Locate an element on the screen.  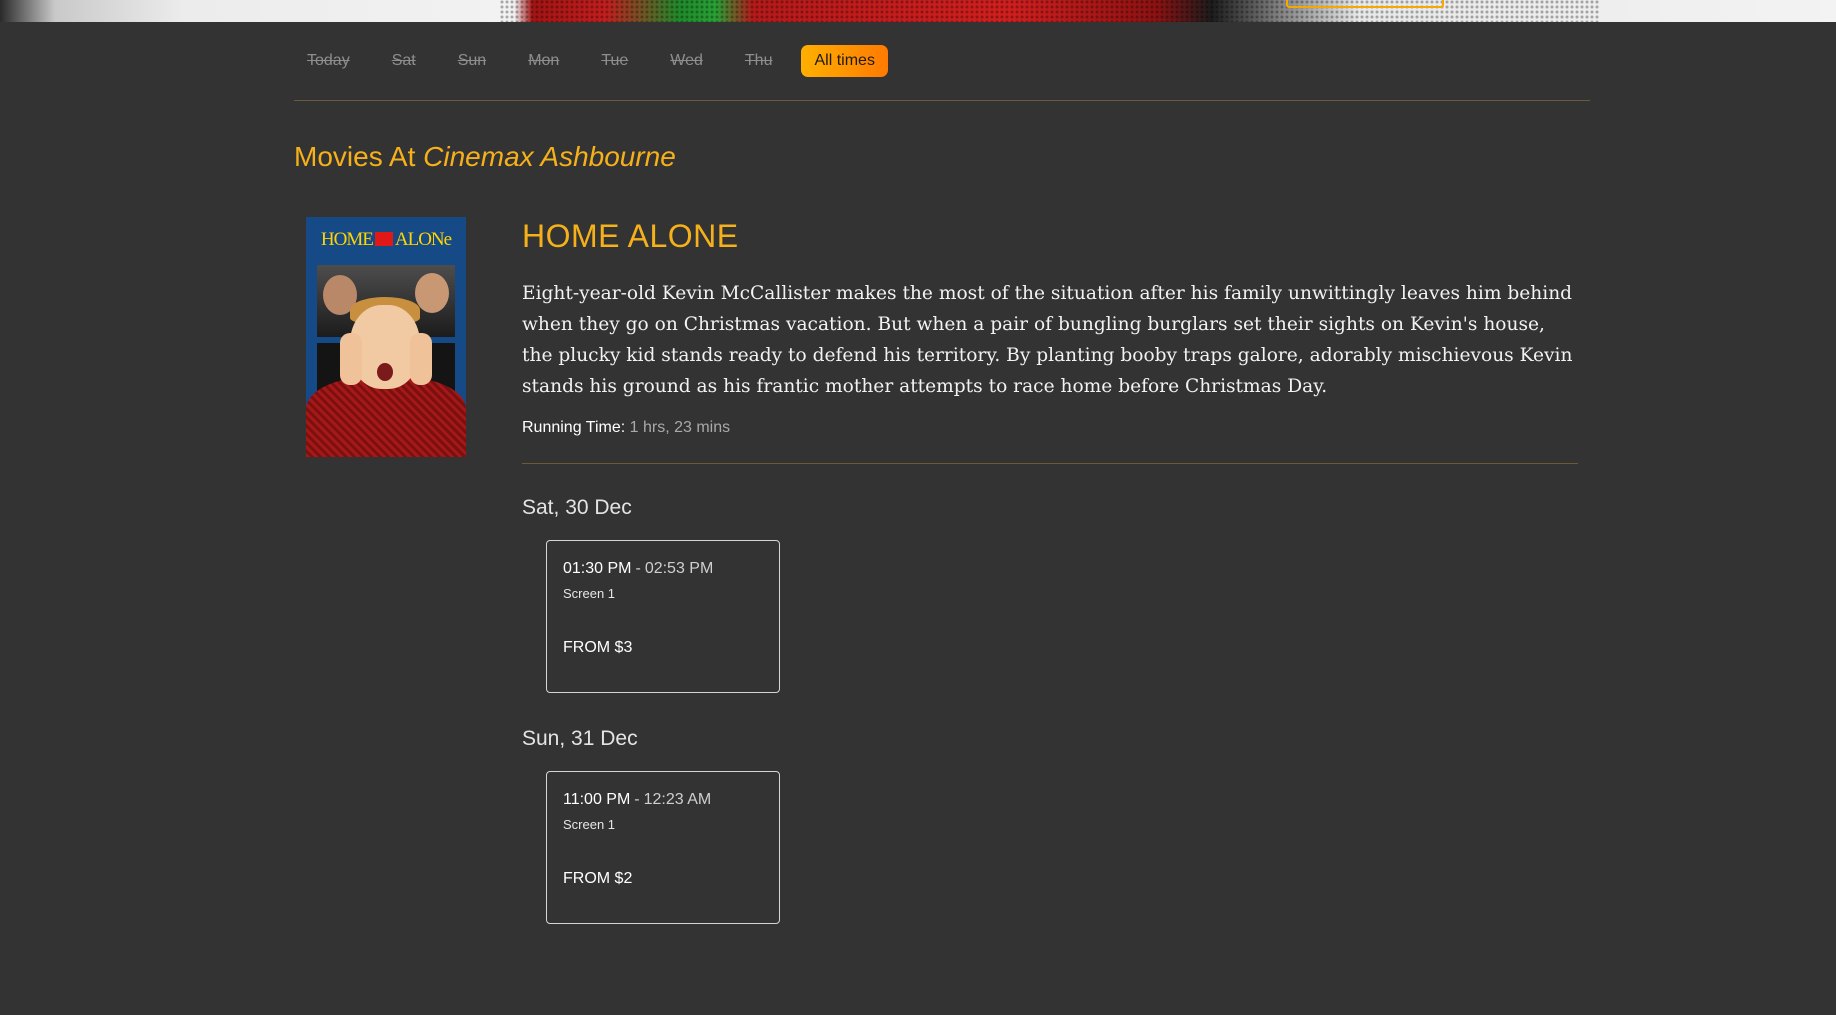
movie-poster: HOME ALONe is located at coordinates (386, 337).